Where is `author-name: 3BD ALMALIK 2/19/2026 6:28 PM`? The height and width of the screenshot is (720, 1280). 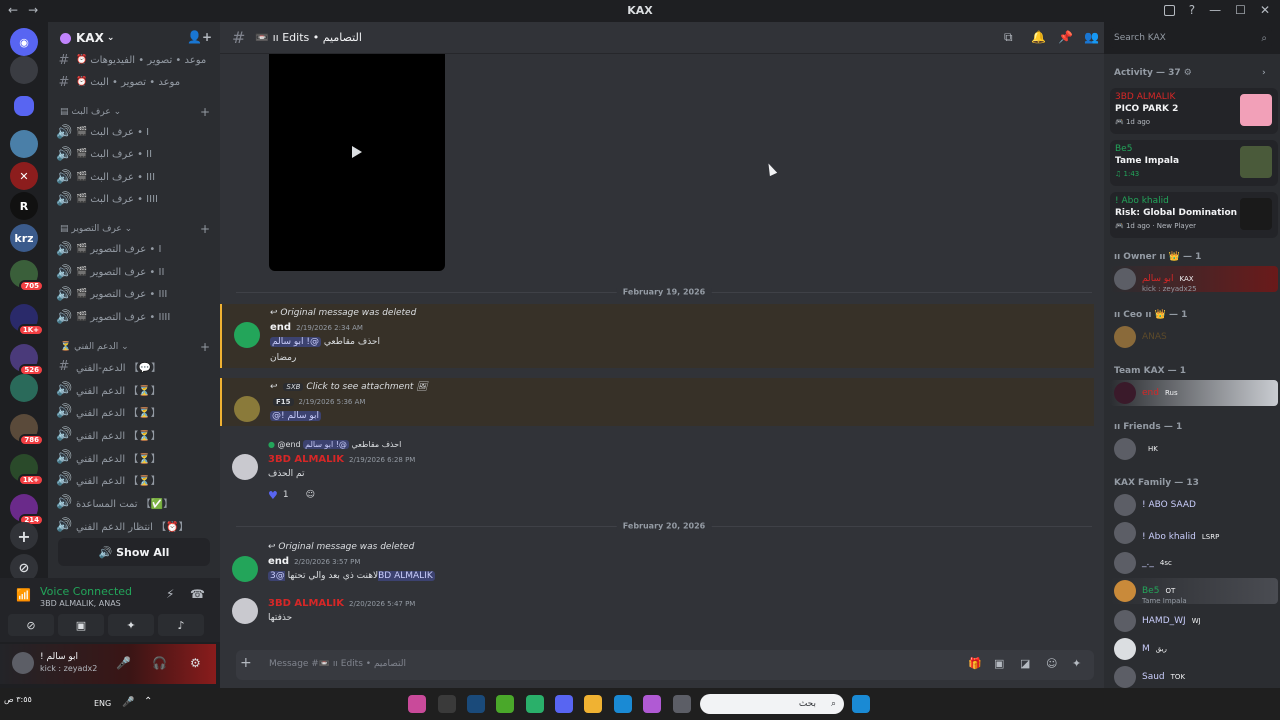
author-name: 3BD ALMALIK 2/19/2026 6:28 PM is located at coordinates (341, 459).